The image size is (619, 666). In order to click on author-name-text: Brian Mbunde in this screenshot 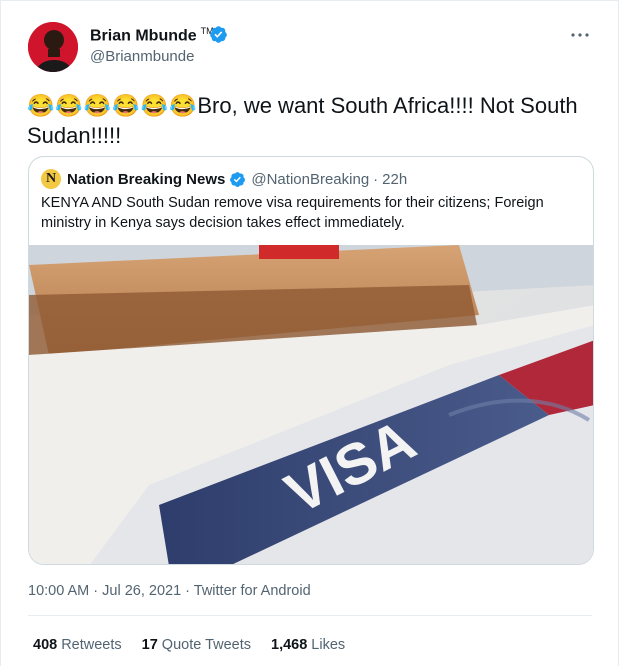, I will do `click(143, 36)`.